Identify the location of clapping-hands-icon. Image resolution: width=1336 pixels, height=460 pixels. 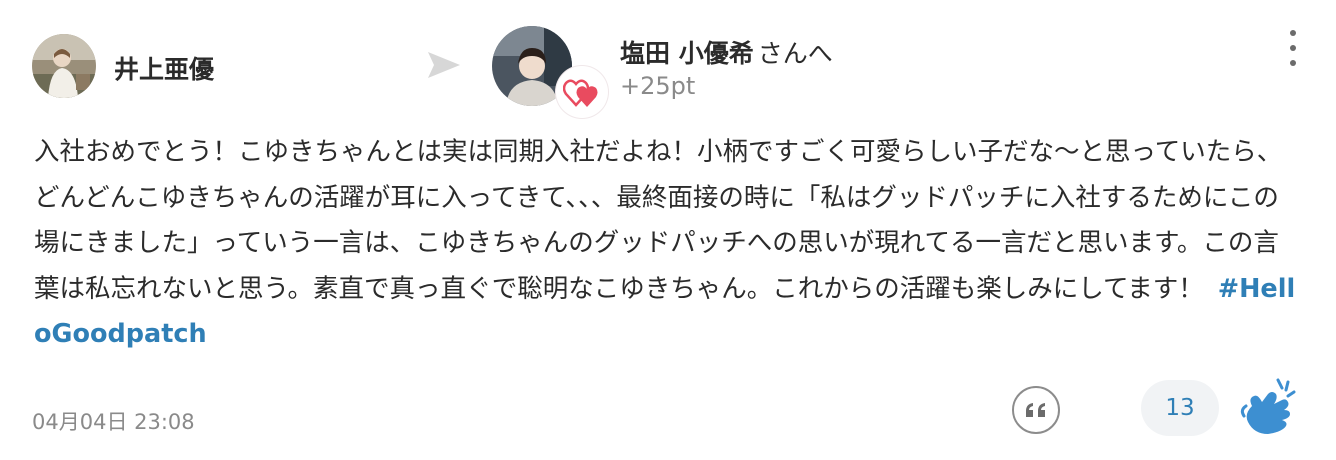
(1268, 406).